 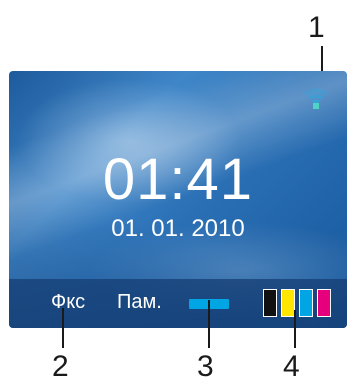 I want to click on callout-number-4: 4, so click(x=291, y=366).